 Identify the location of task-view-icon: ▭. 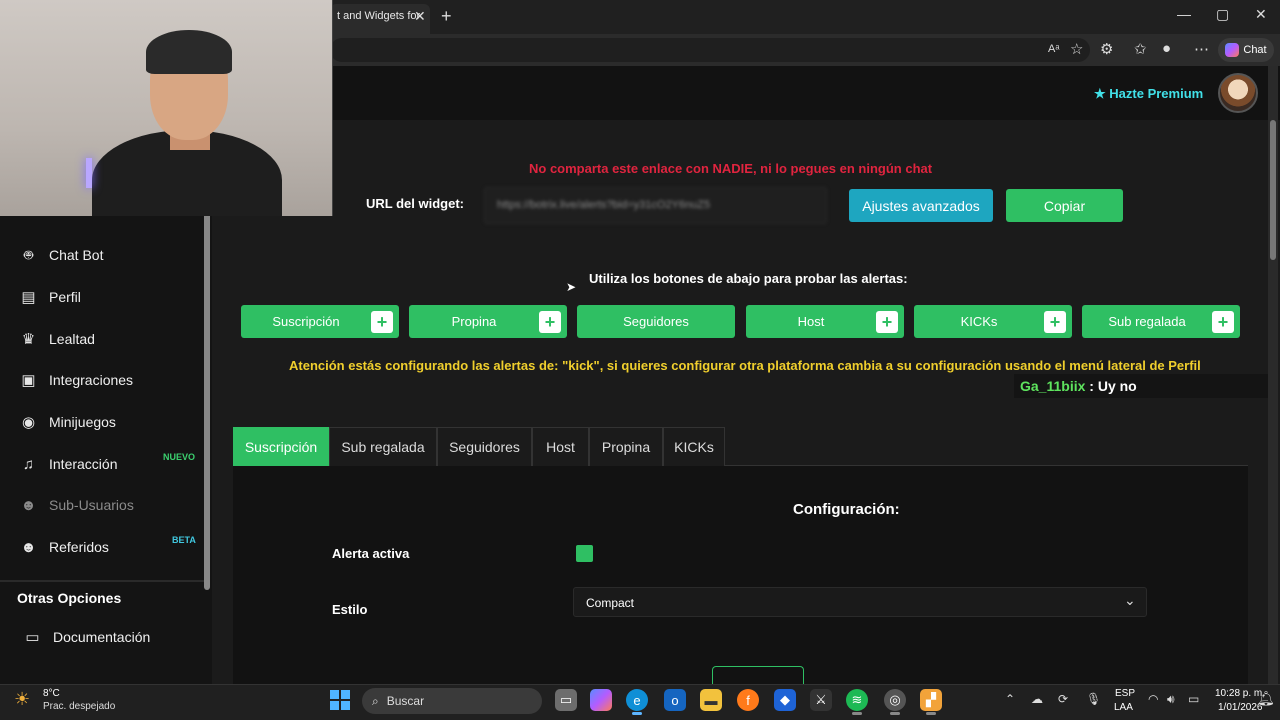
(566, 700).